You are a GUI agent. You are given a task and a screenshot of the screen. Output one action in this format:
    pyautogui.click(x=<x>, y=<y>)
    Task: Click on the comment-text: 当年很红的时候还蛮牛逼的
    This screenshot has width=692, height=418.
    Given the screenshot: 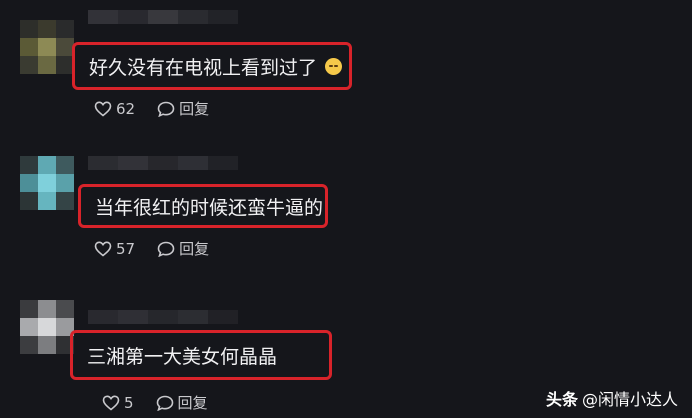 What is the action you would take?
    pyautogui.click(x=209, y=207)
    